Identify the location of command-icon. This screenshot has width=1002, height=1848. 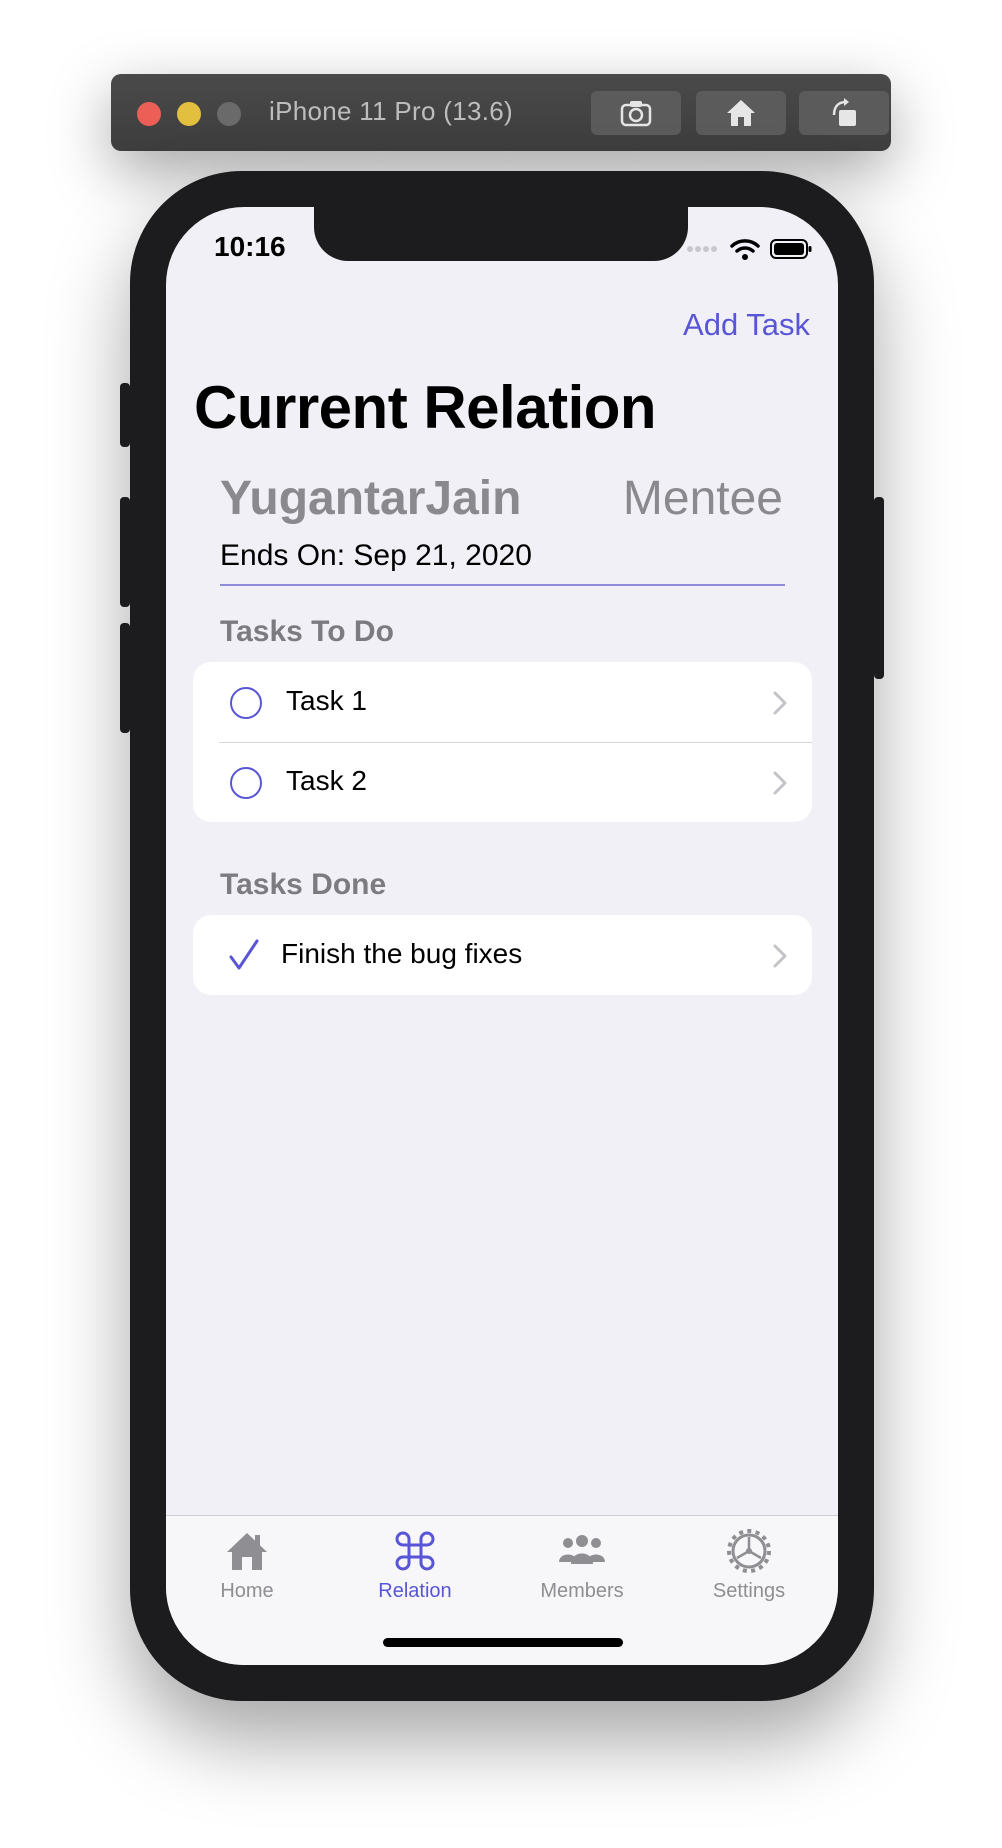
(415, 1551).